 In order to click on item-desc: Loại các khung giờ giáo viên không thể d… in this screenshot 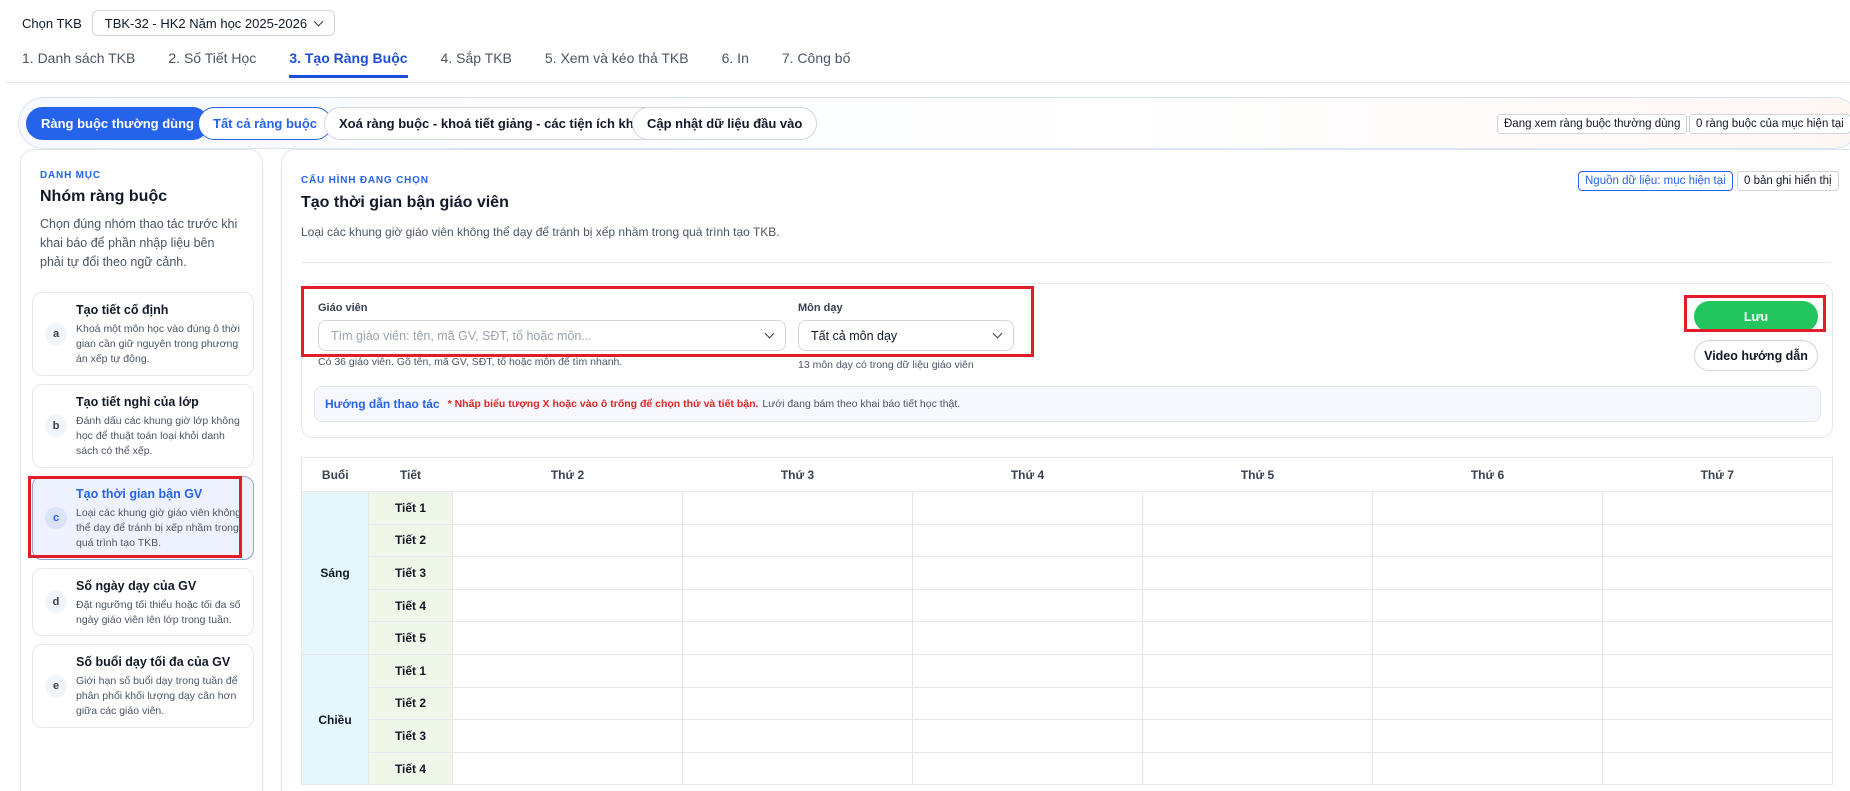, I will do `click(159, 528)`.